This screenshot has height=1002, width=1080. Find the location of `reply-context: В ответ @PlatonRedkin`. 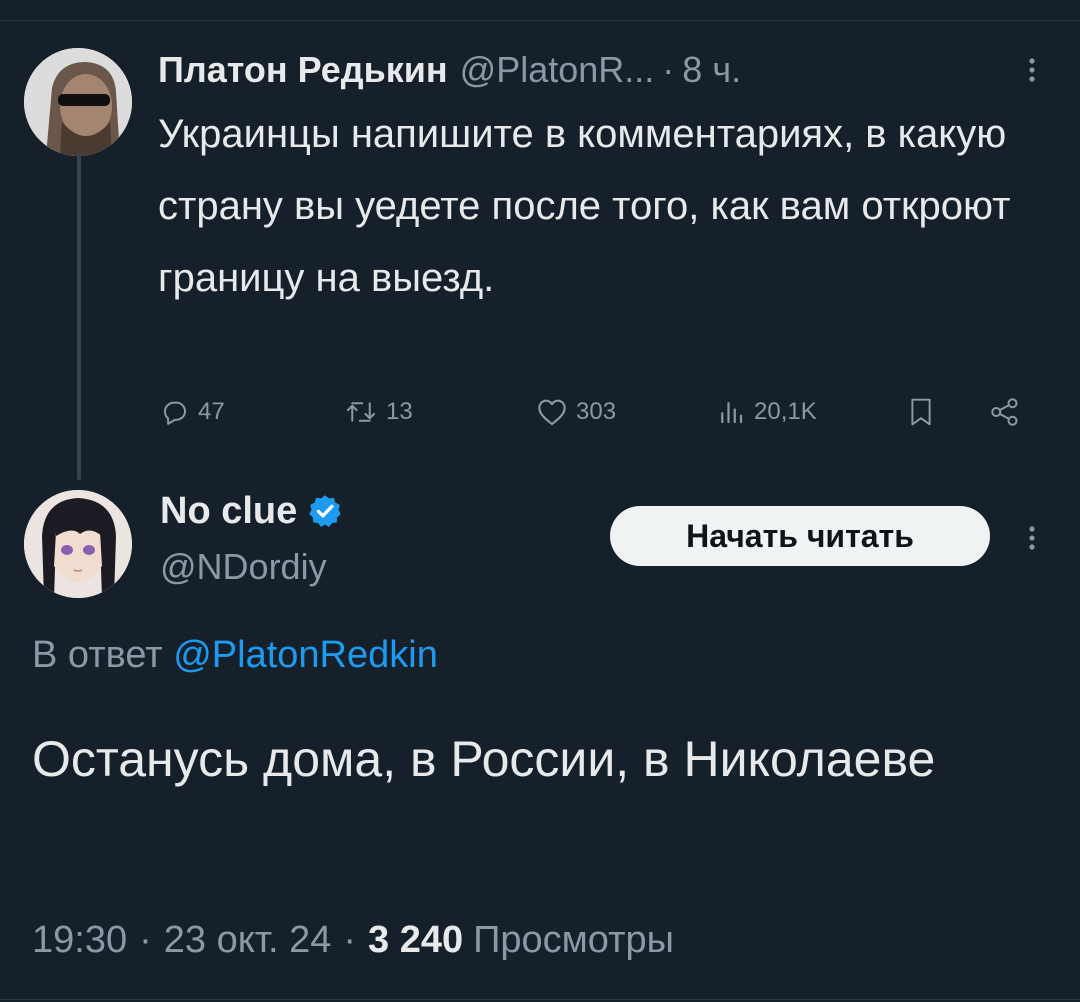

reply-context: В ответ @PlatonRedkin is located at coordinates (235, 655).